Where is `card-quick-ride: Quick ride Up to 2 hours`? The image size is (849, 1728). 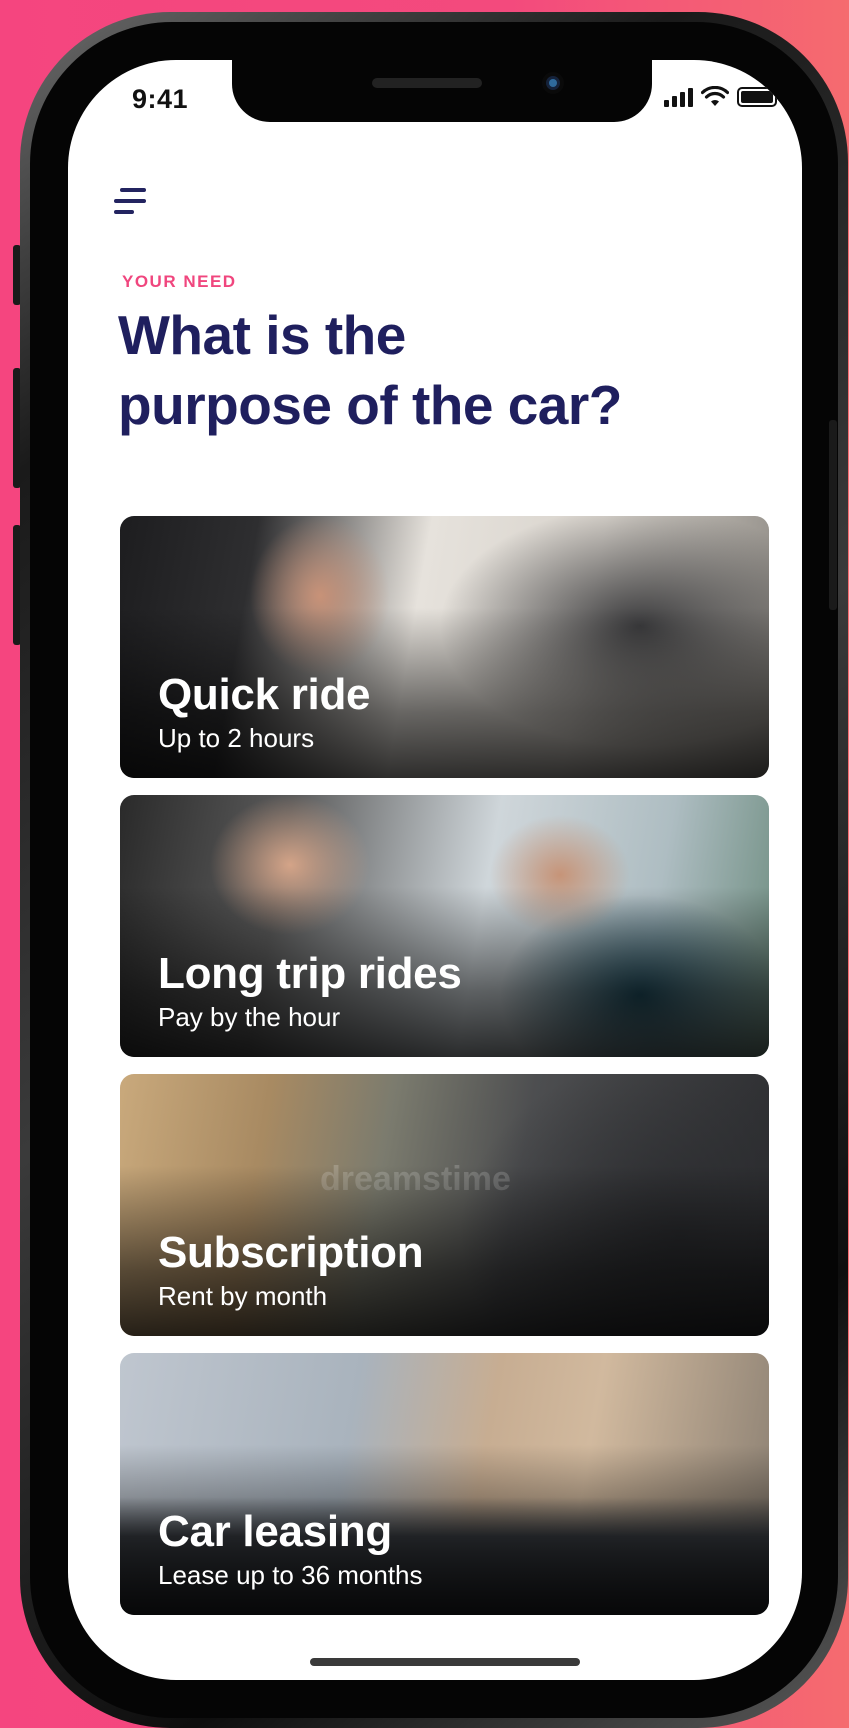
card-quick-ride: Quick ride Up to 2 hours is located at coordinates (444, 647).